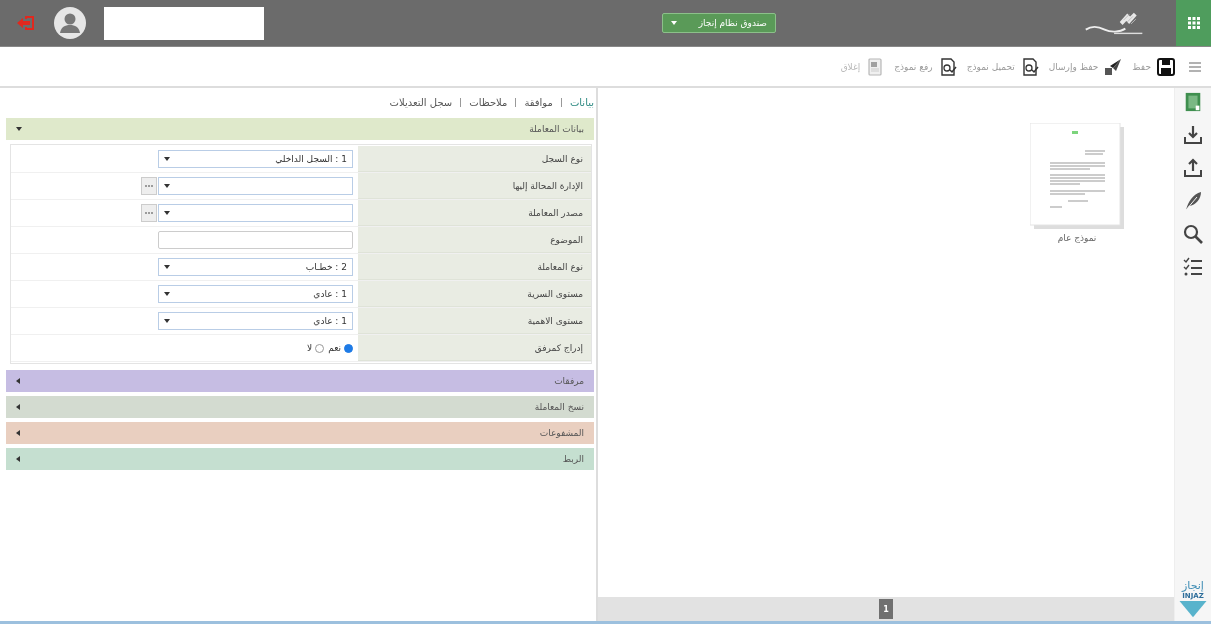 This screenshot has width=1211, height=624. What do you see at coordinates (581, 102) in the screenshot?
I see `tab: بيانات` at bounding box center [581, 102].